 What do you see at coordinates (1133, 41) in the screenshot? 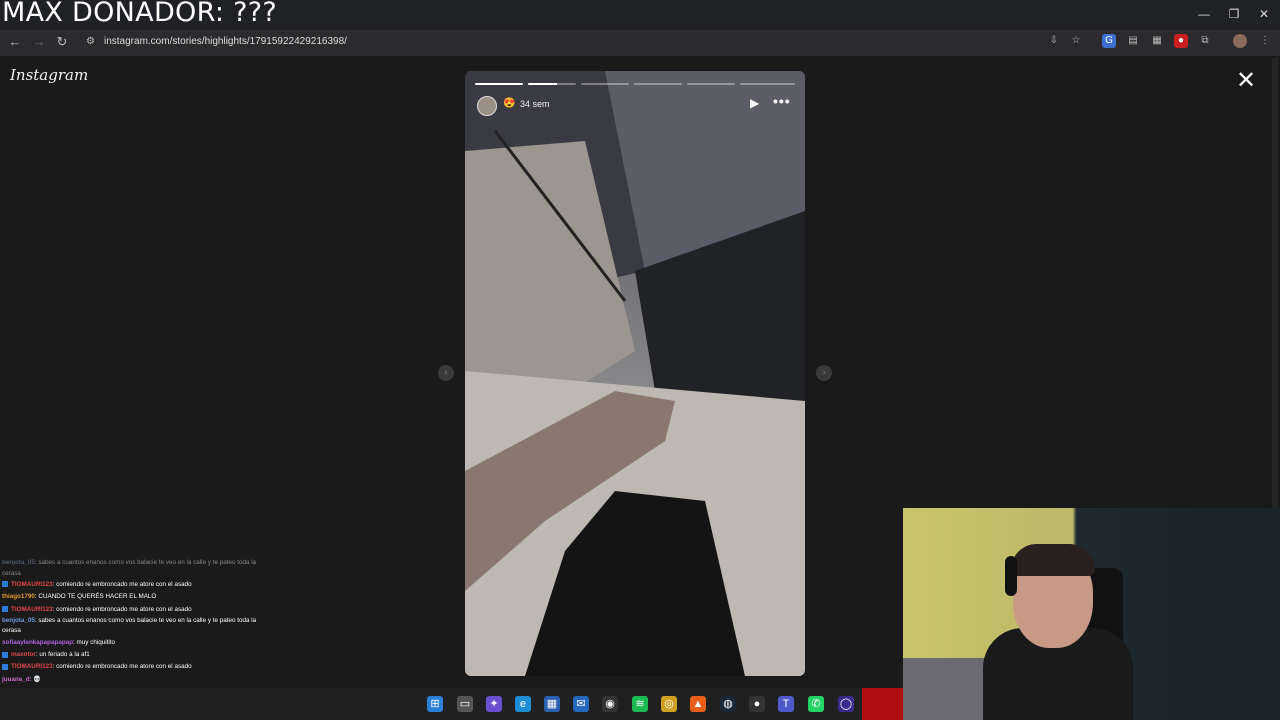
I see `extension-icon: ▤` at bounding box center [1133, 41].